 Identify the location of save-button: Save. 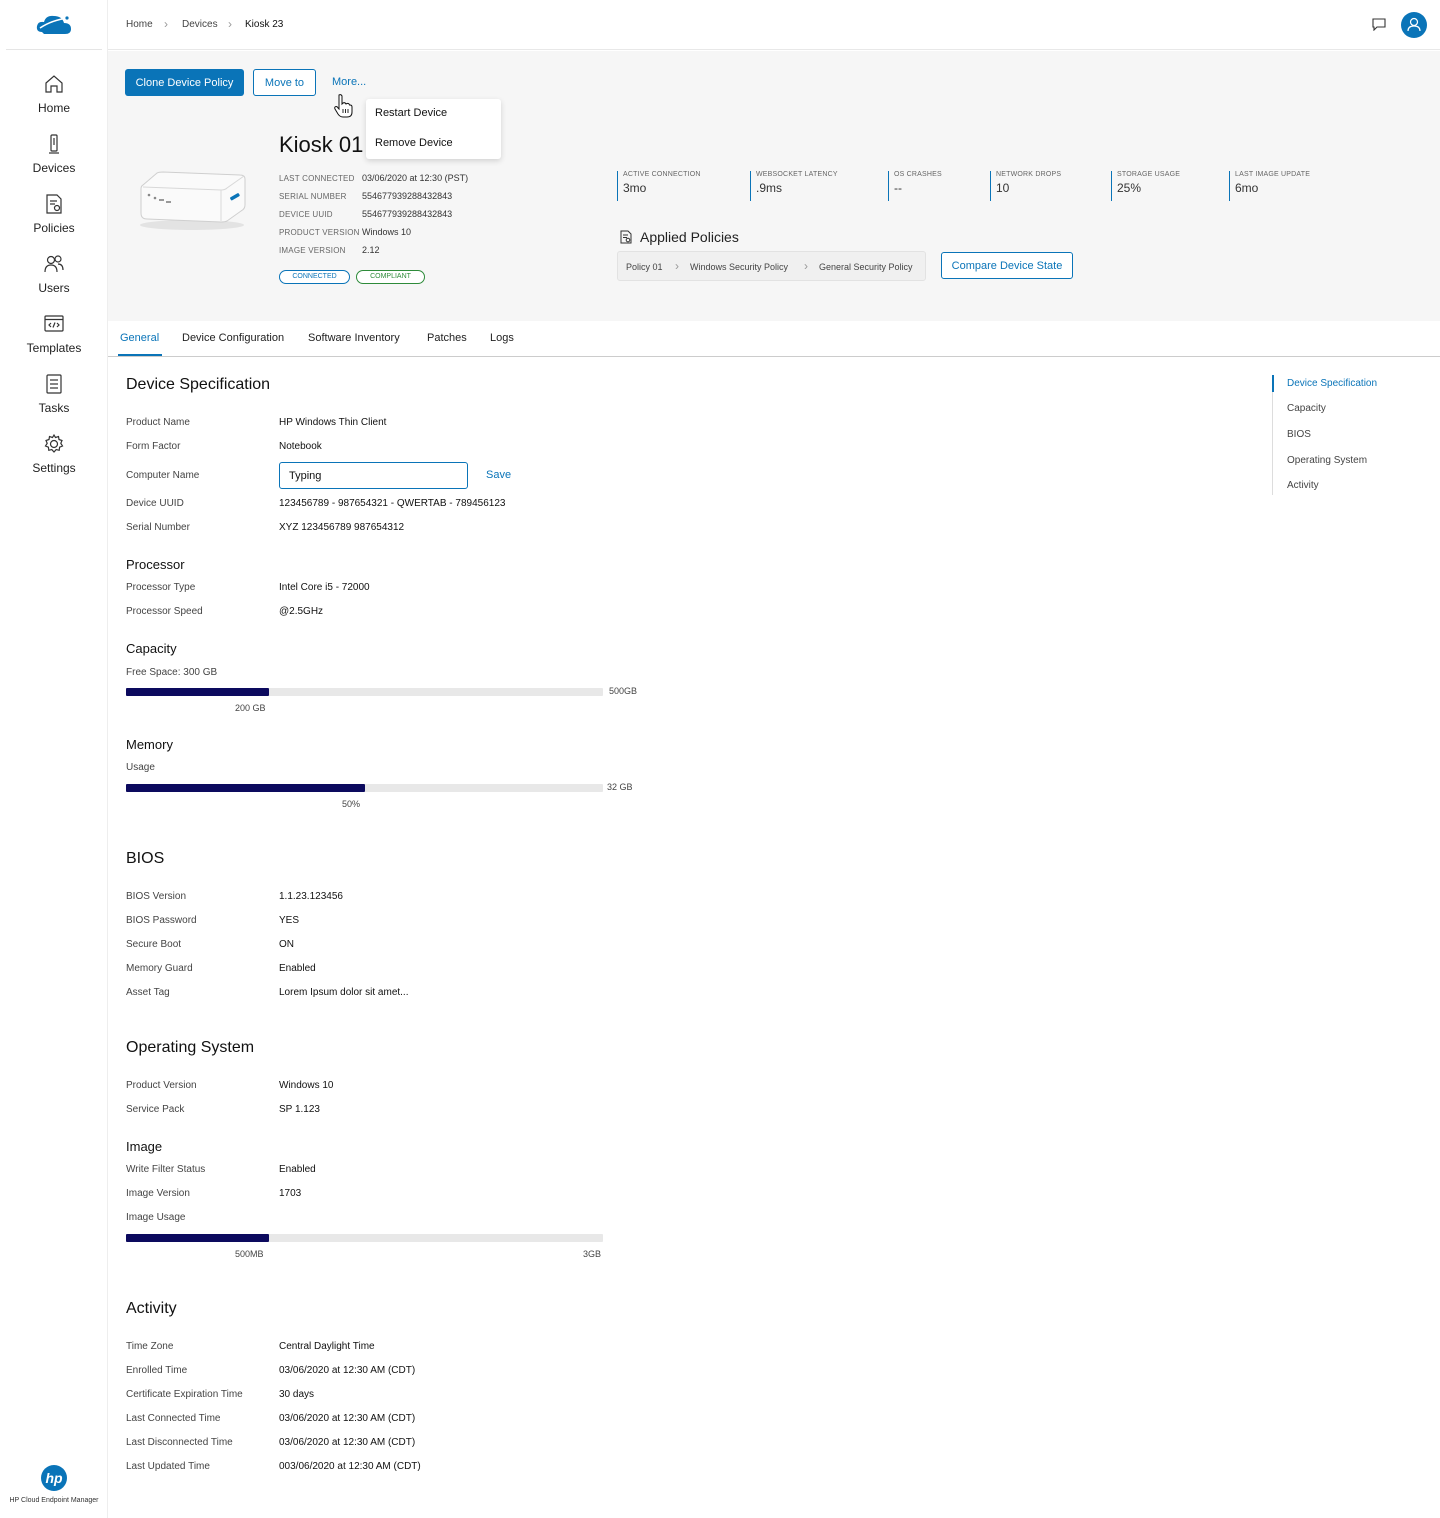
(498, 475).